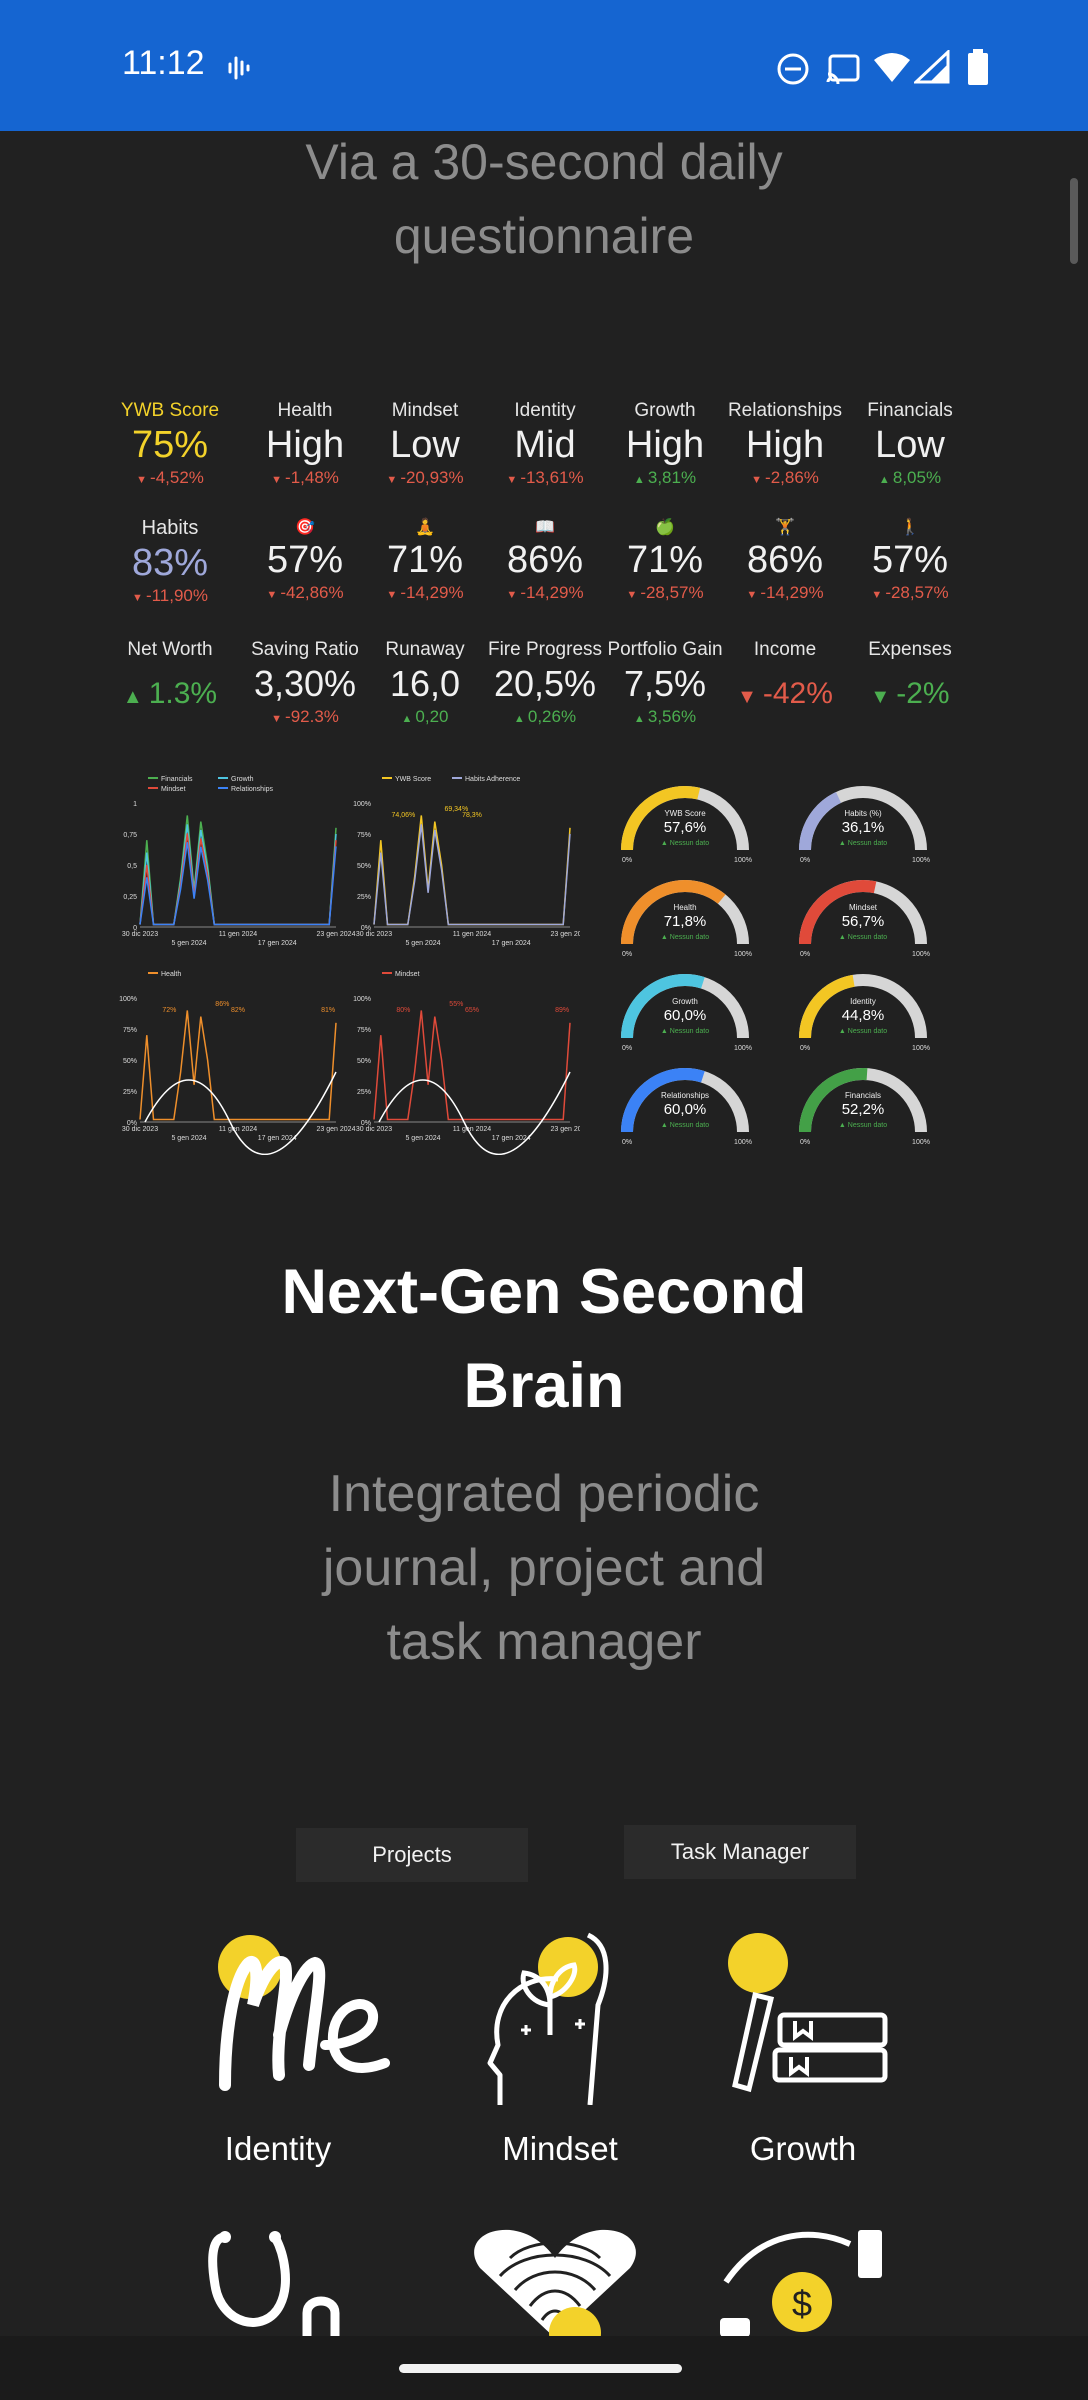 This screenshot has width=1088, height=2400. What do you see at coordinates (805, 2279) in the screenshot?
I see `hand-coin-icon: $` at bounding box center [805, 2279].